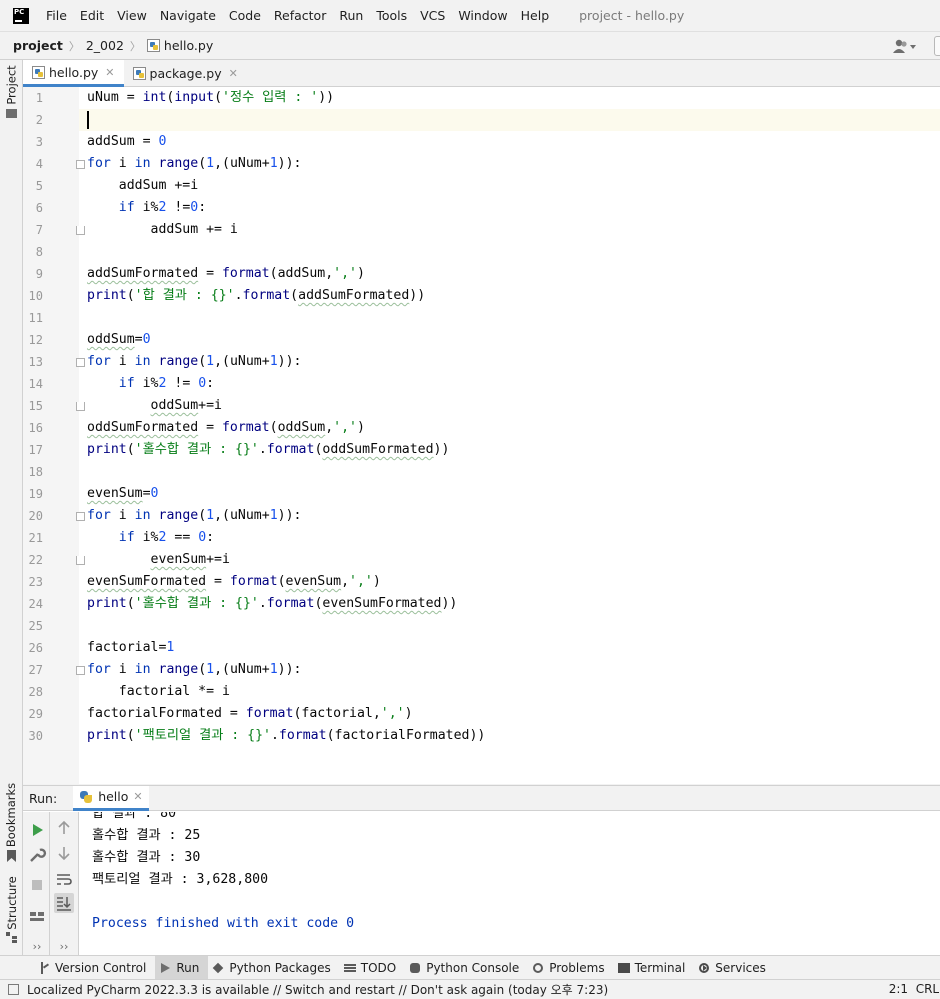 This screenshot has width=940, height=999. What do you see at coordinates (105, 45) in the screenshot?
I see `breadcrumb-folder: 2_002` at bounding box center [105, 45].